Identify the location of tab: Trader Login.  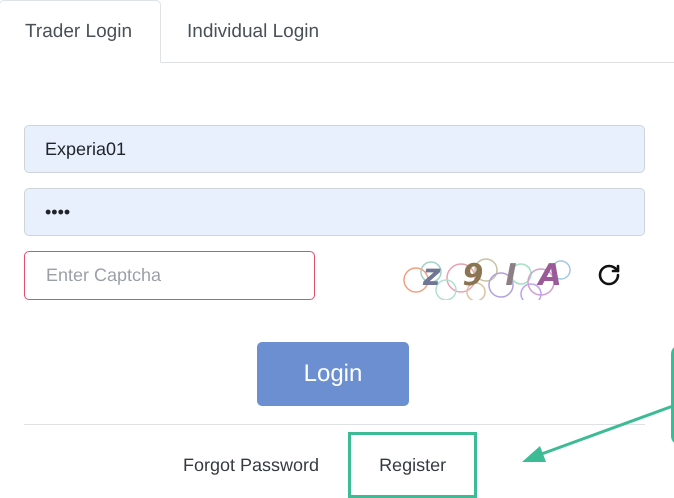
(81, 31).